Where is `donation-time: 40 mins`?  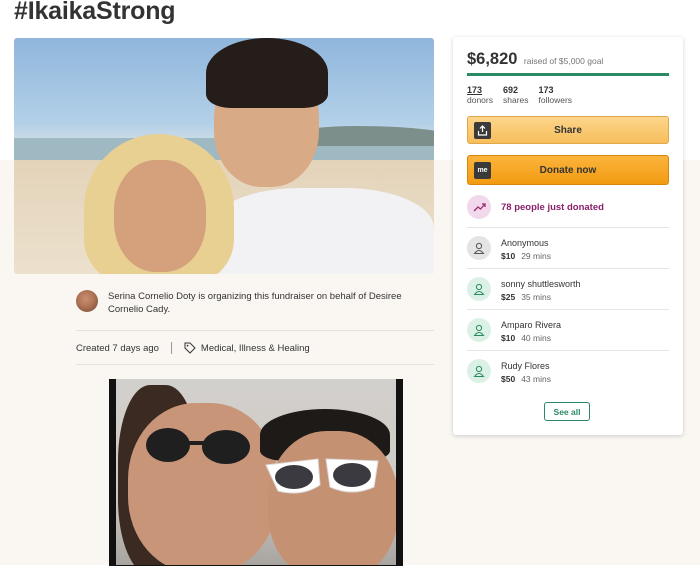
donation-time: 40 mins is located at coordinates (536, 338).